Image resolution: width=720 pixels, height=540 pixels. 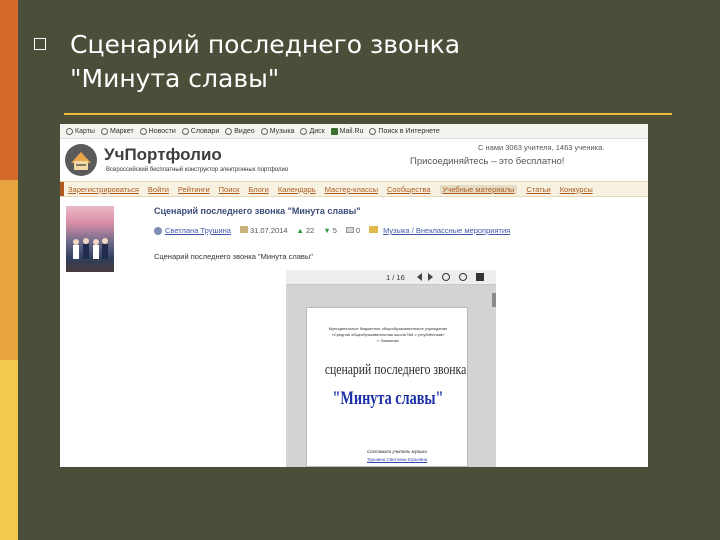 I want to click on prev-page-icon, so click(x=419, y=277).